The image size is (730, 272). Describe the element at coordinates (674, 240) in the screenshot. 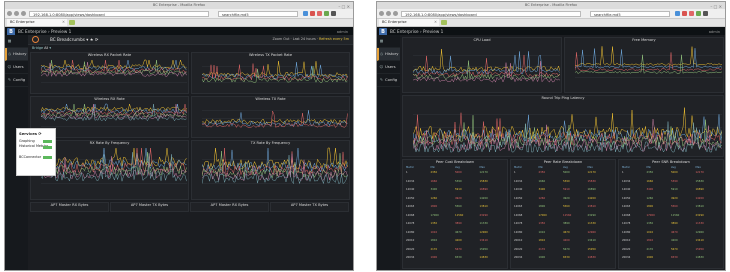

I see `table-cell: 4200` at that location.